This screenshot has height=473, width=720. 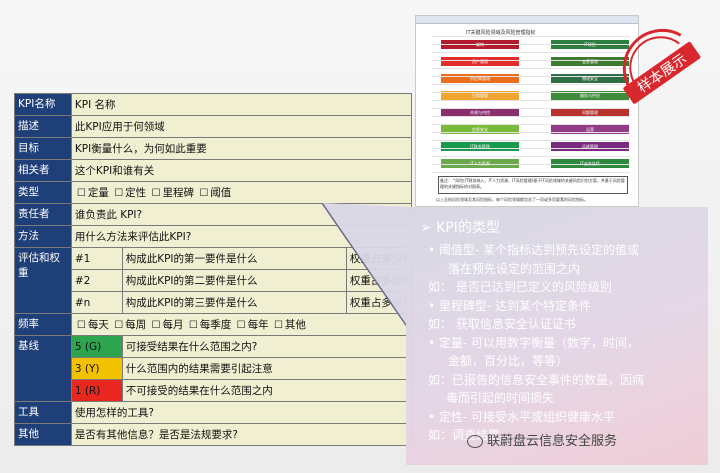 I want to click on callout-line: • 定量- 可以用数字衡量（数字，时间，, so click(x=533, y=342).